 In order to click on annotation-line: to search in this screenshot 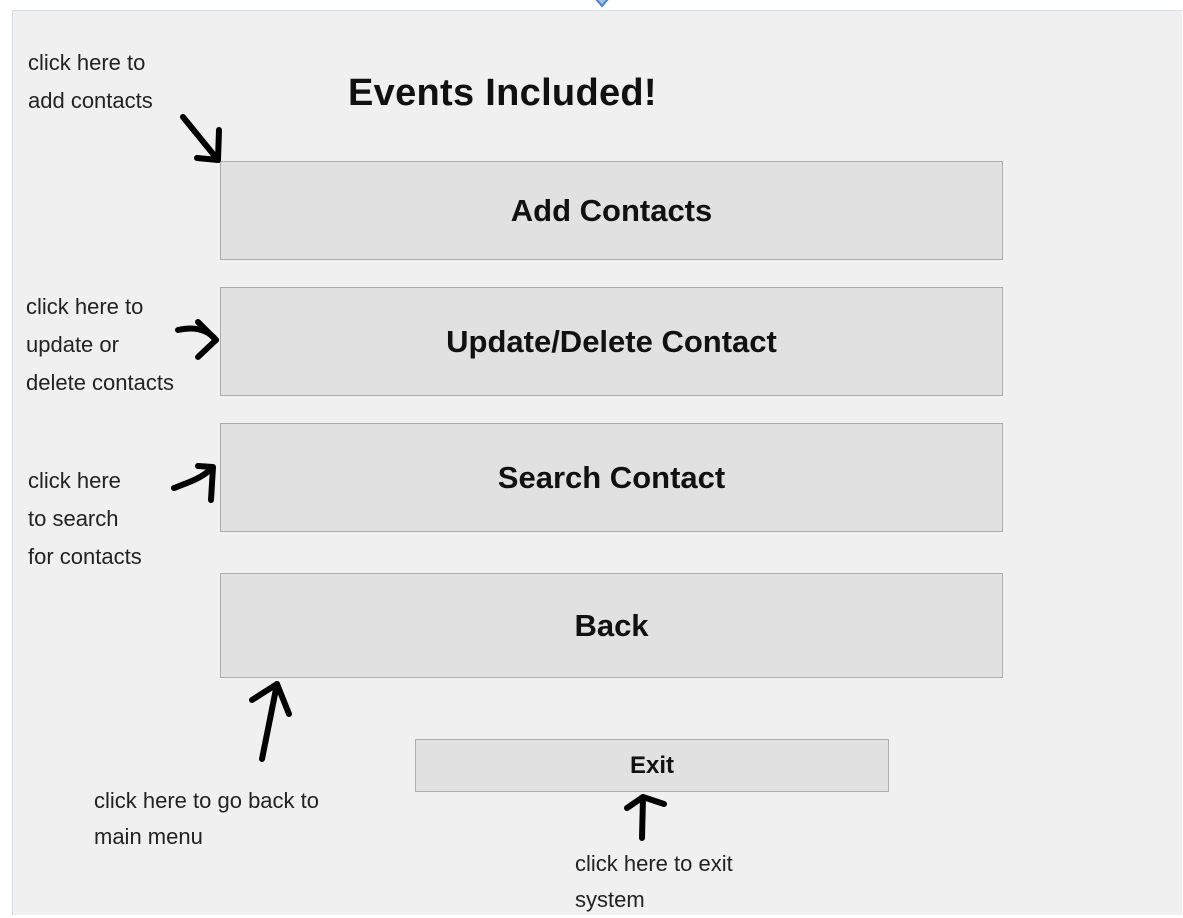, I will do `click(73, 518)`.